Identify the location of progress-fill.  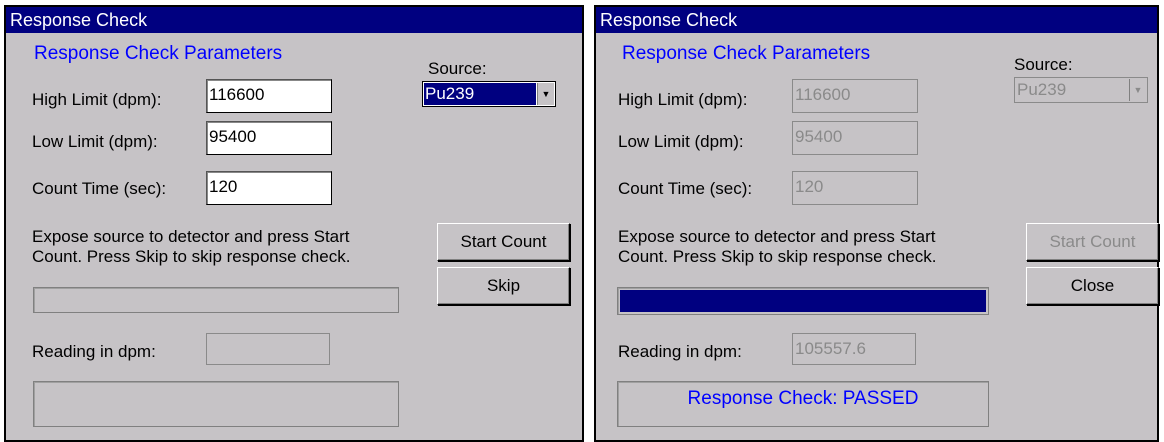
(803, 301).